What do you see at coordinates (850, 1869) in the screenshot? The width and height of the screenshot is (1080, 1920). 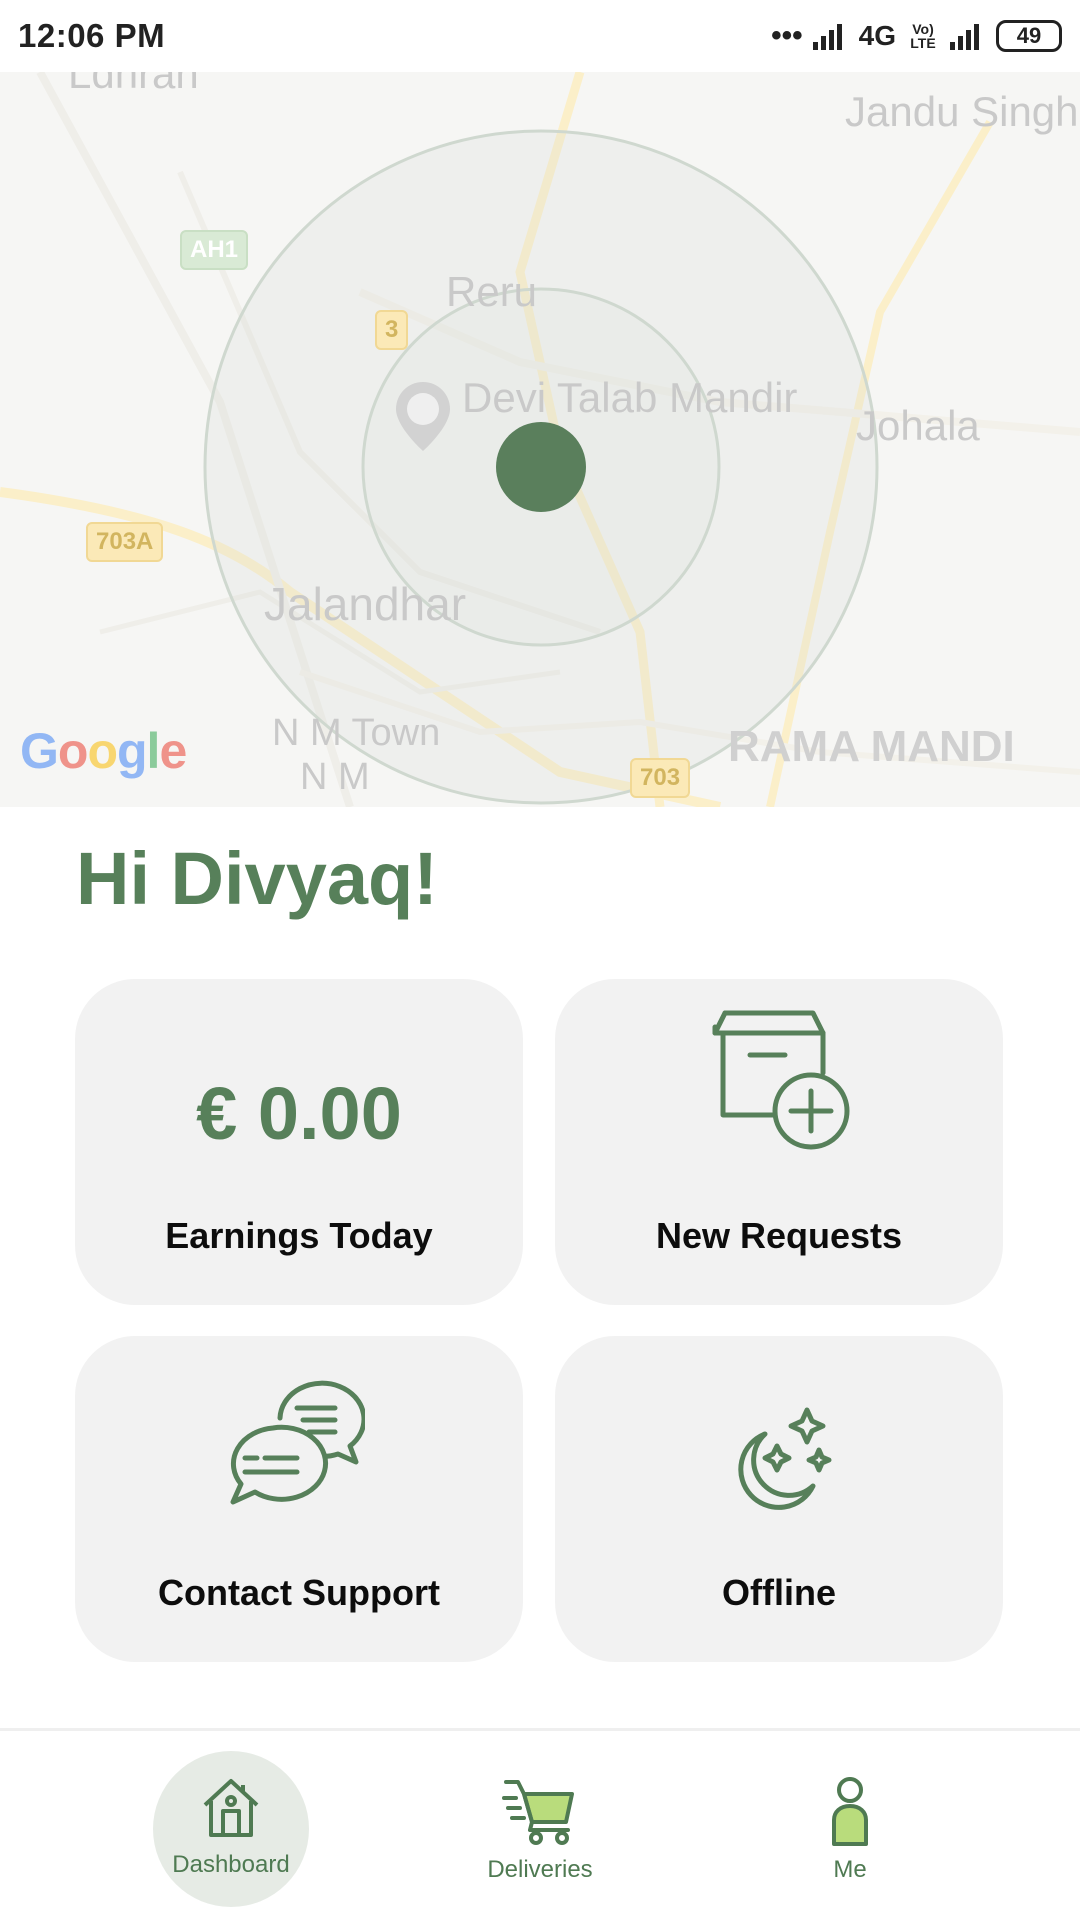 I see `nav-label: Me` at bounding box center [850, 1869].